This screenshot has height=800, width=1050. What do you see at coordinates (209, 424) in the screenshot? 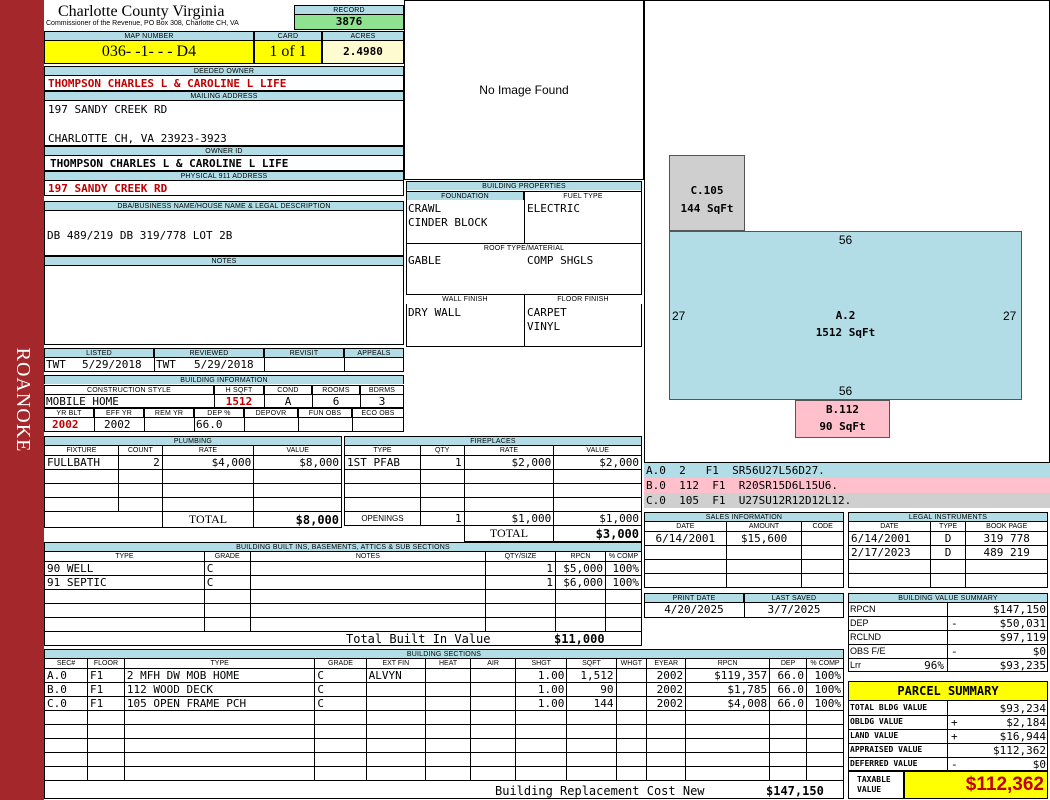
I see `dep-value: 66.0` at bounding box center [209, 424].